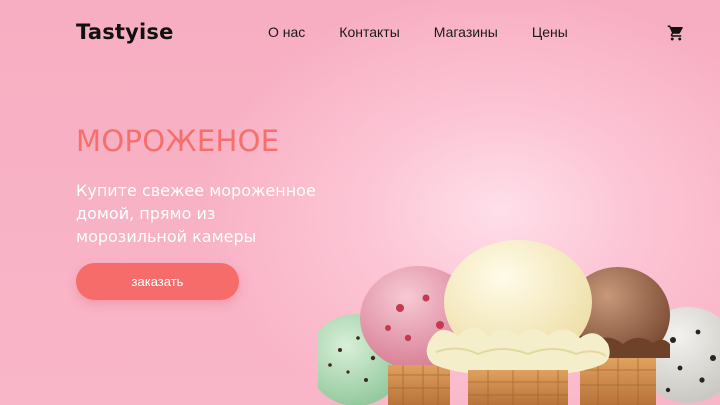  What do you see at coordinates (550, 32) in the screenshot?
I see `nav-link-prices: Цены` at bounding box center [550, 32].